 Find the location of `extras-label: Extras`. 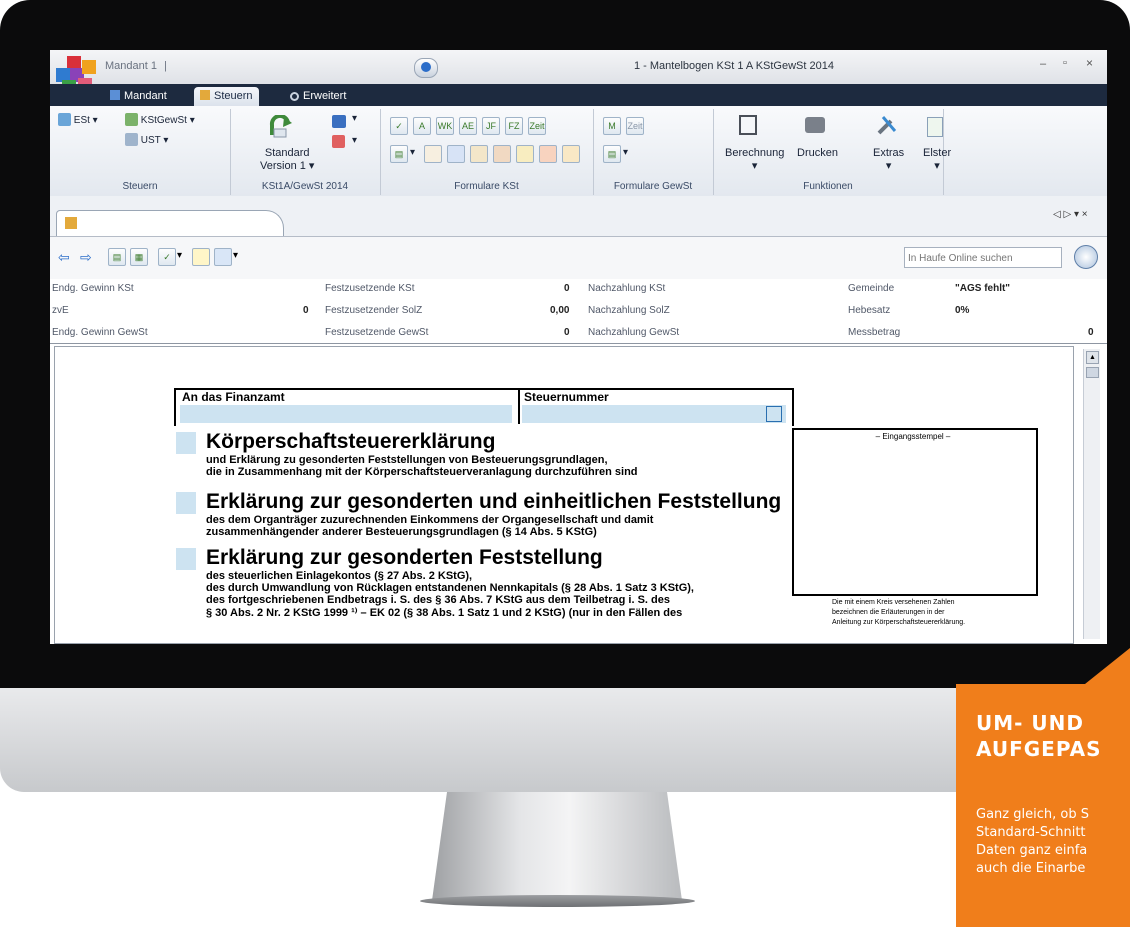

extras-label: Extras is located at coordinates (889, 153).